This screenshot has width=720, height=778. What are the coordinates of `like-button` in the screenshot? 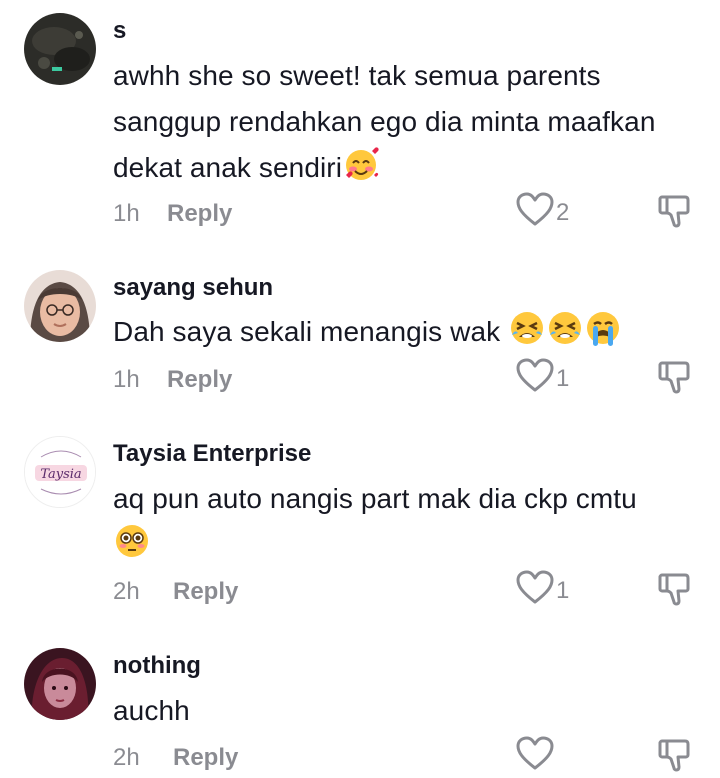 It's located at (536, 756).